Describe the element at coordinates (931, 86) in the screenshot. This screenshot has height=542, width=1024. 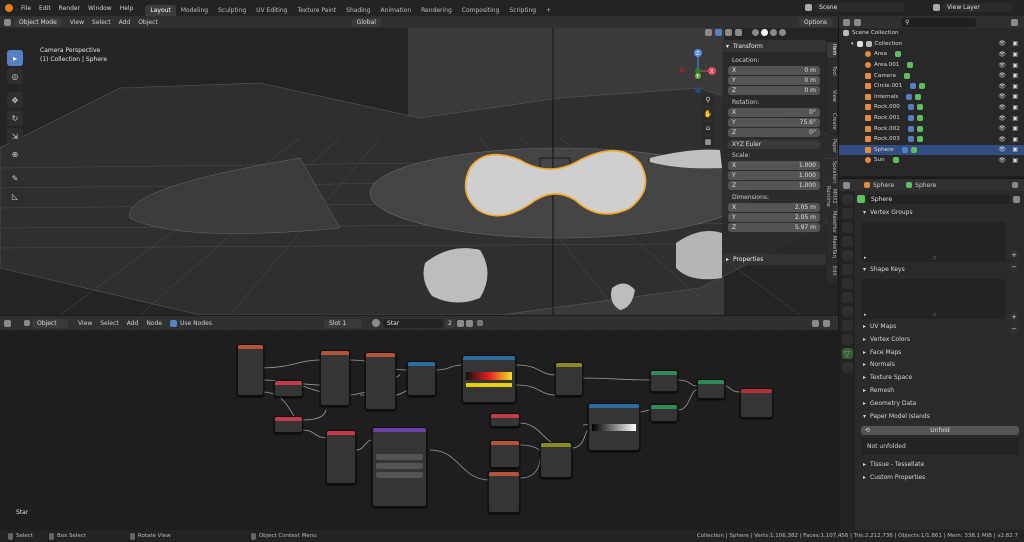
I see `outliner-item-circle-001: Circle.001 👁 ▣` at that location.